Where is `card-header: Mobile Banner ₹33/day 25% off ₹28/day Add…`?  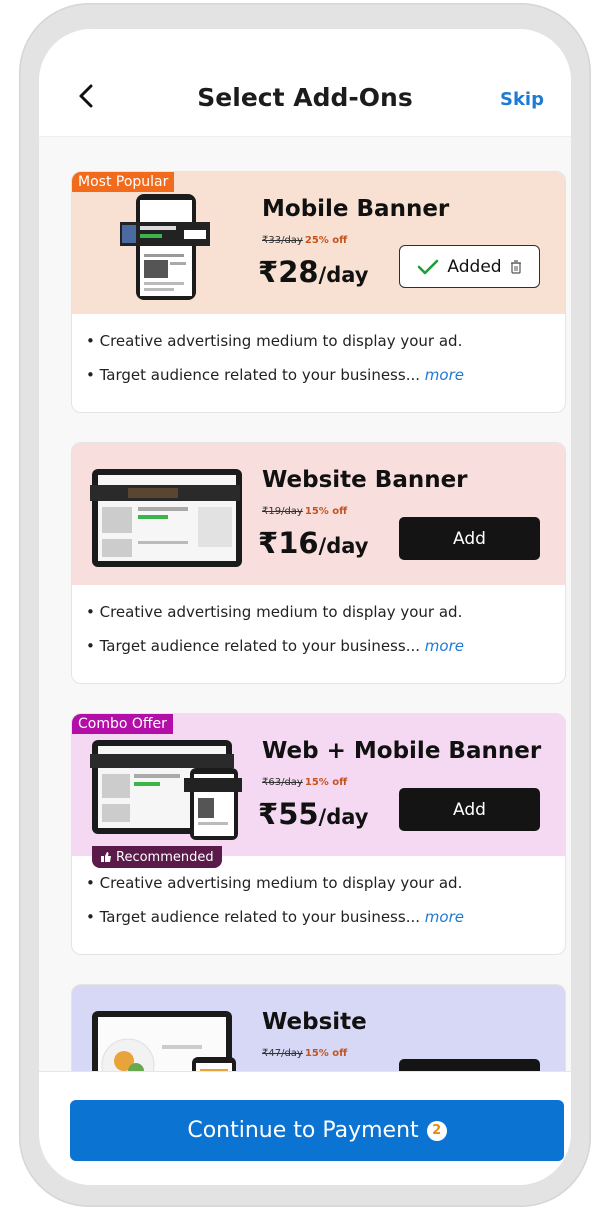 card-header: Mobile Banner ₹33/day 25% off ₹28/day Add… is located at coordinates (318, 243).